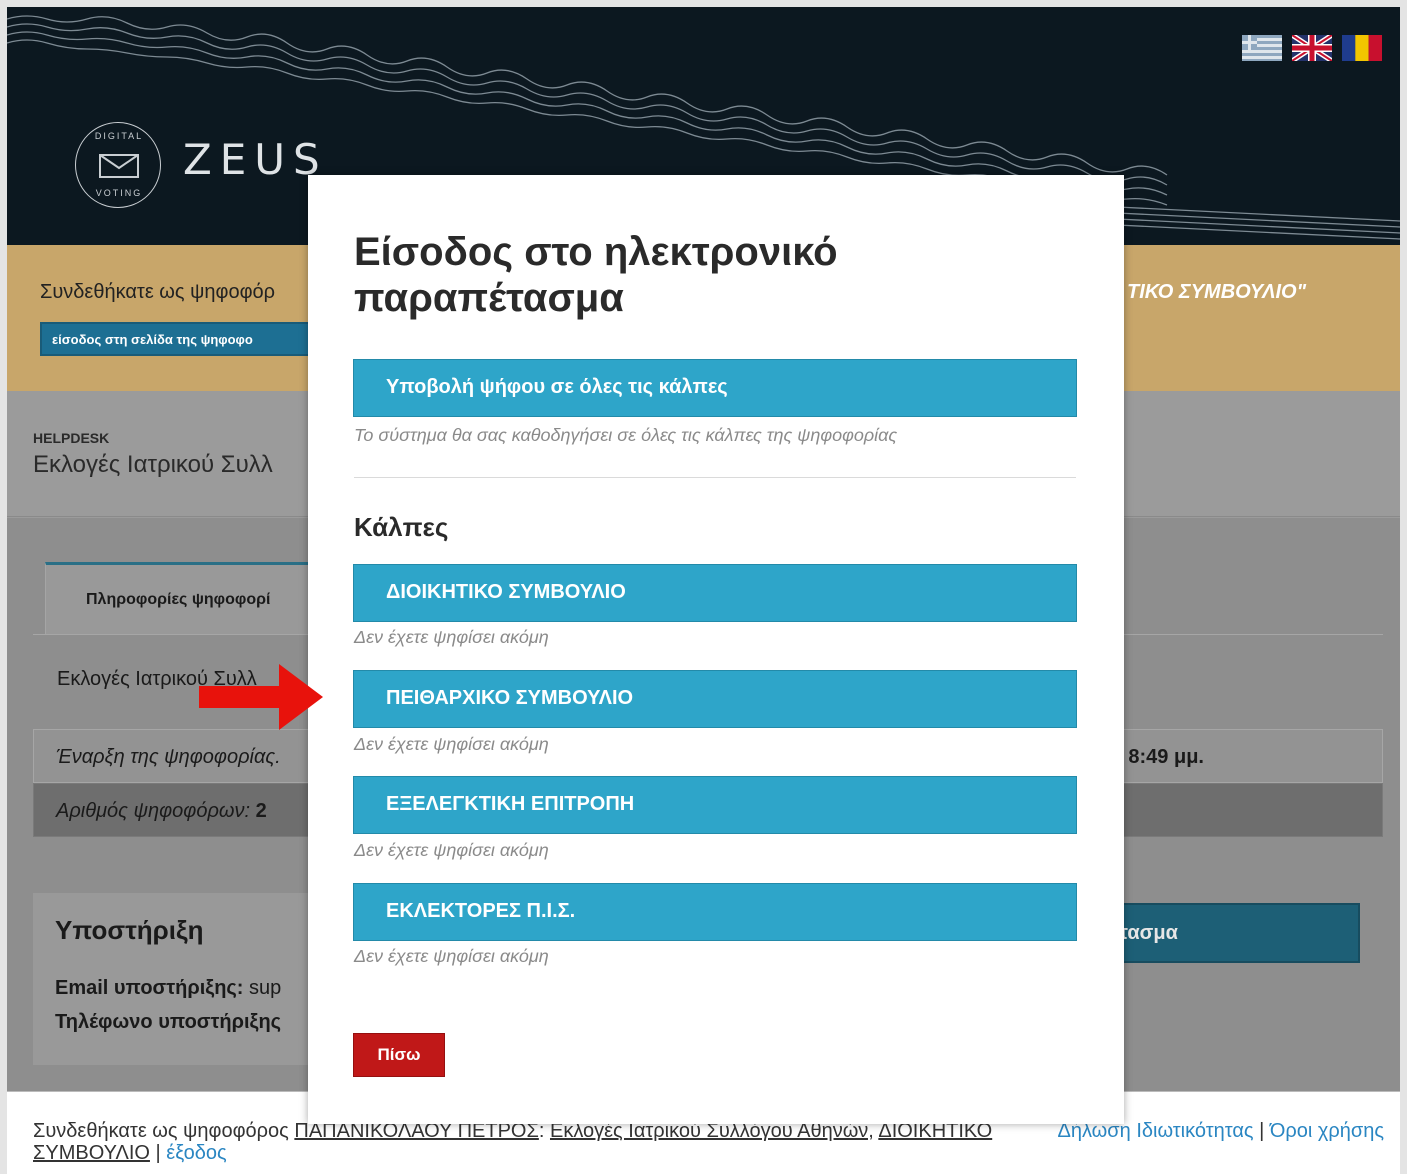  What do you see at coordinates (158, 292) in the screenshot?
I see `voter-login-message: Συνδεθήκατε ως ψηφοφόρ` at bounding box center [158, 292].